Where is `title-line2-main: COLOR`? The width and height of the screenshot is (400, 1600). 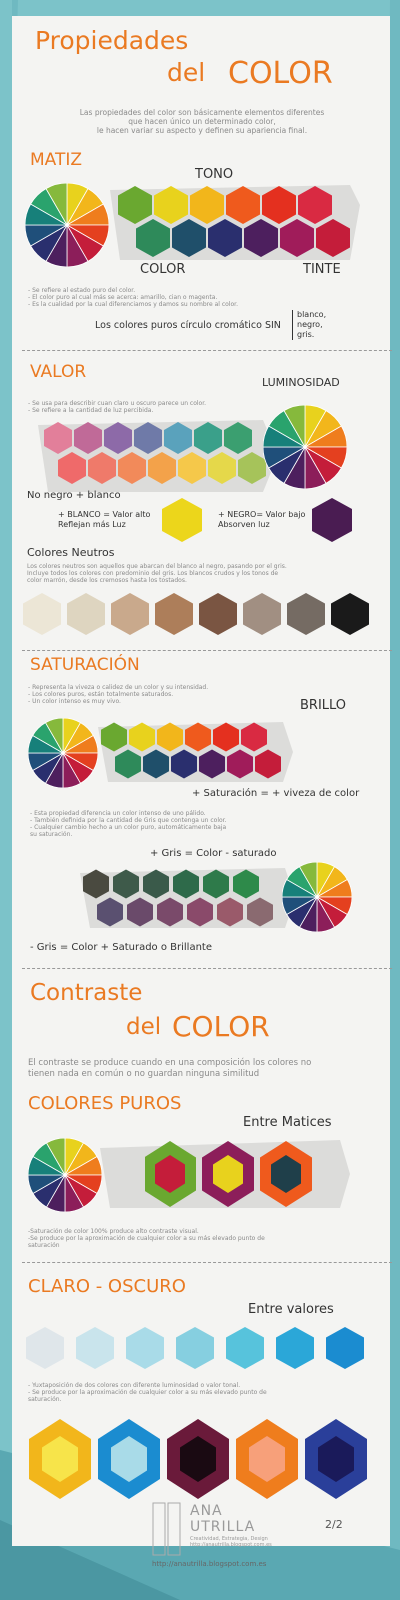
title-line2-main: COLOR is located at coordinates (280, 73).